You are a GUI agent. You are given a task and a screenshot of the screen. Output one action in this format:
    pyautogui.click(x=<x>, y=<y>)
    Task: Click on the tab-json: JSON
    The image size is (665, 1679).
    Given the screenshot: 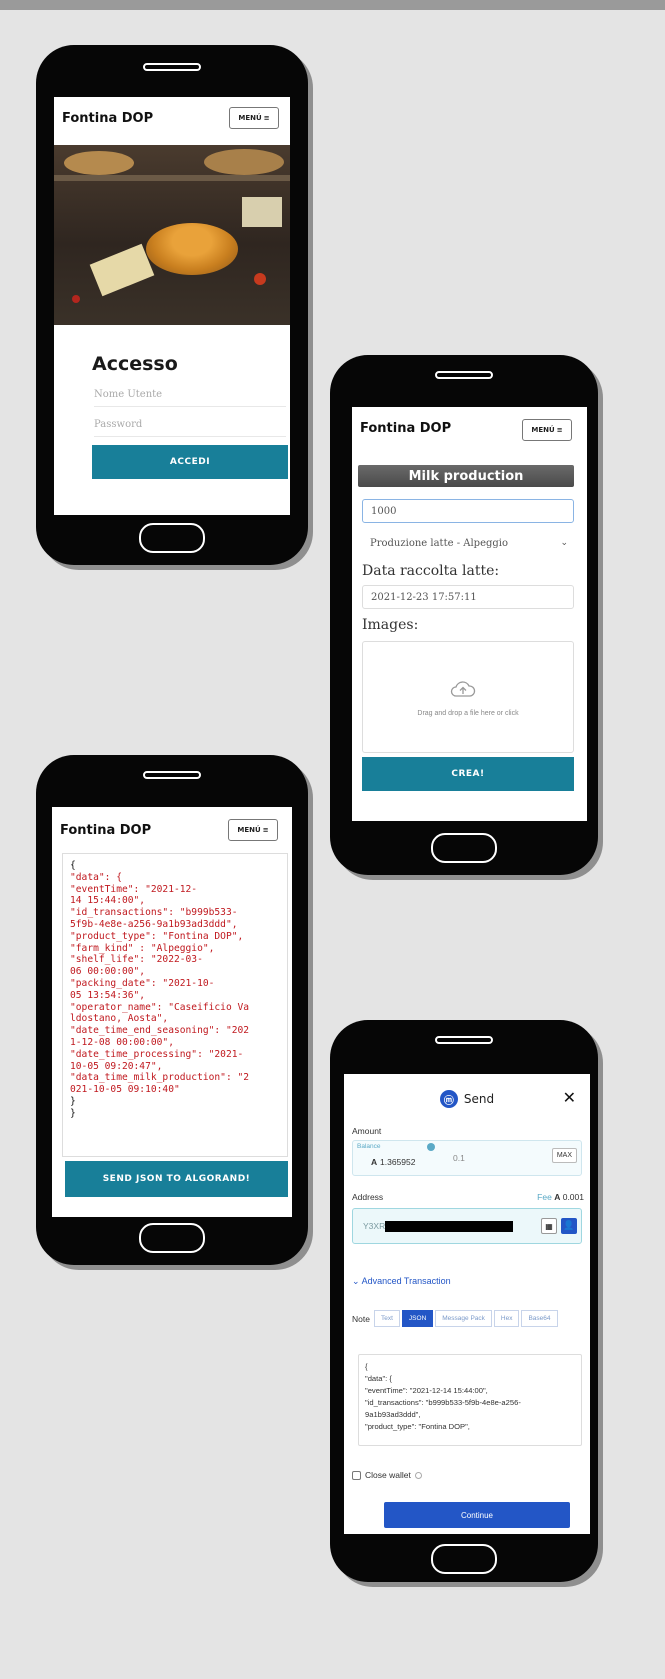 What is the action you would take?
    pyautogui.click(x=417, y=1318)
    